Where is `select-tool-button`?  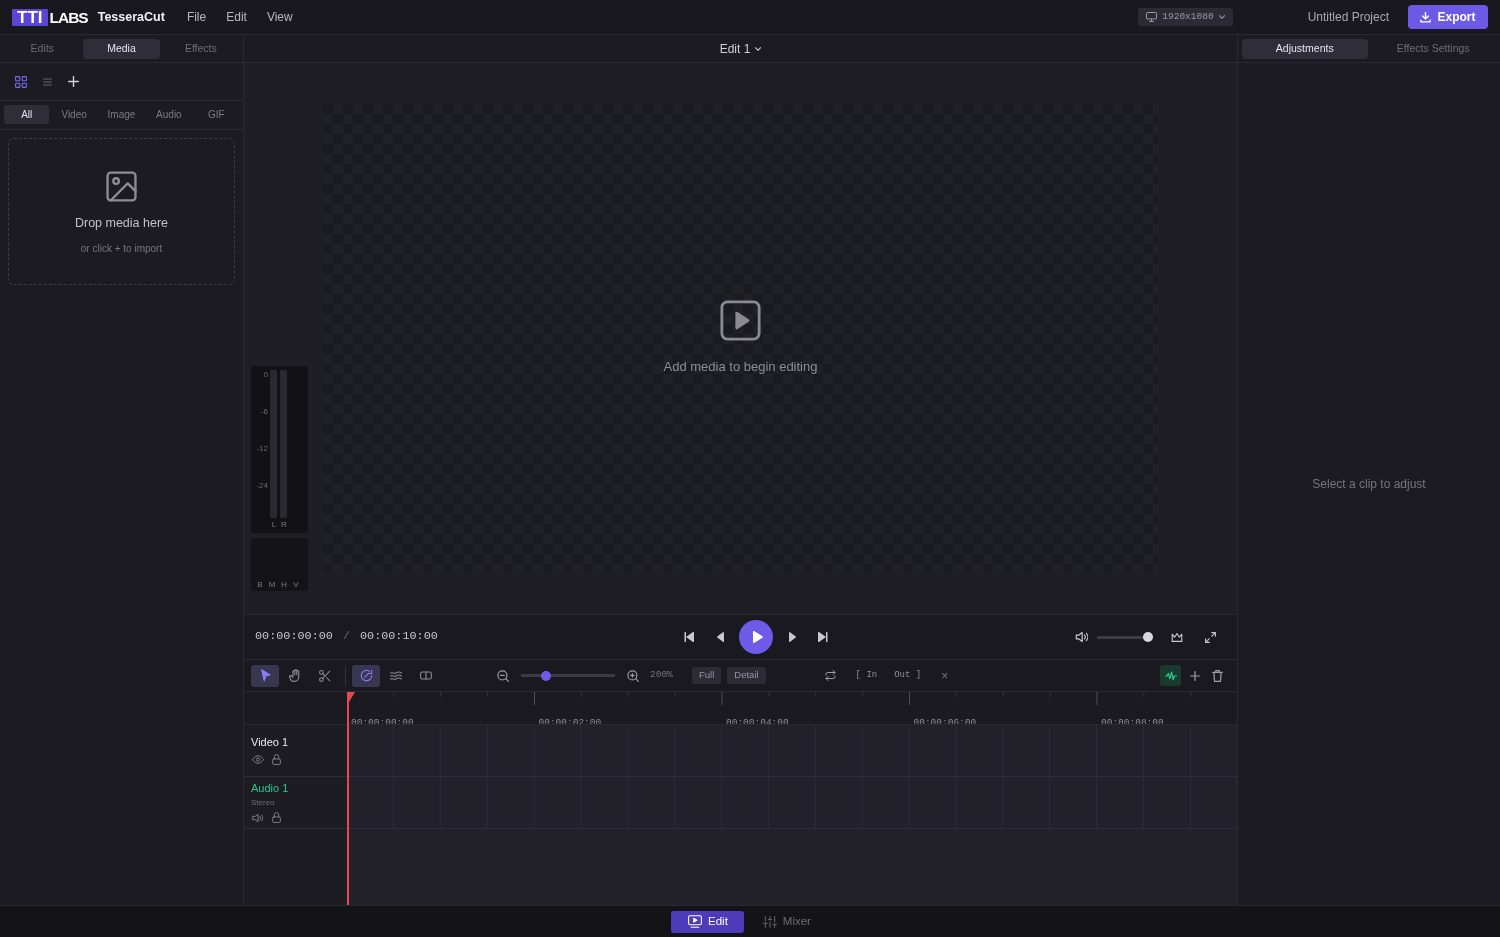 select-tool-button is located at coordinates (265, 675).